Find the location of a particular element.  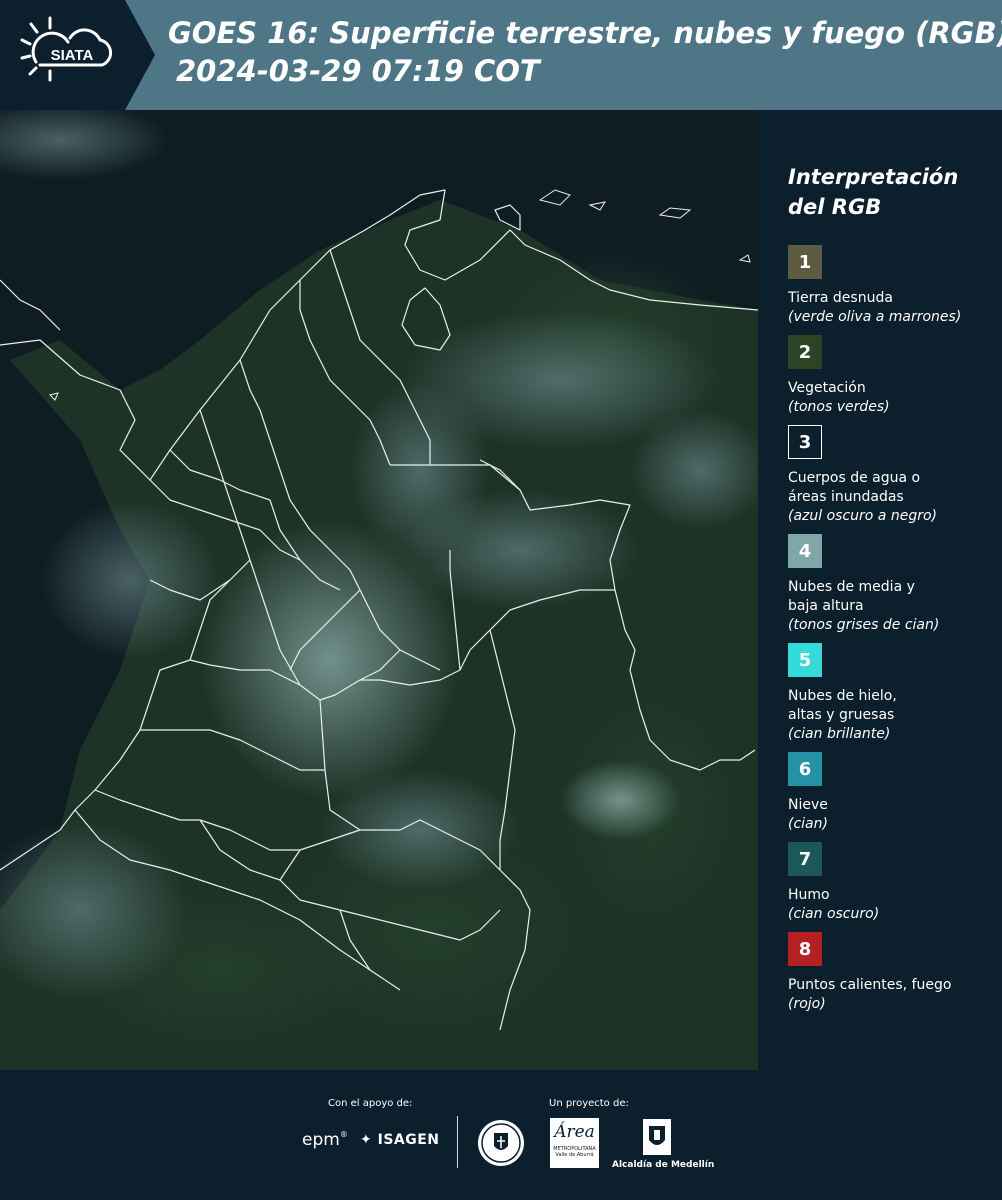

footer-divider is located at coordinates (457, 1142).